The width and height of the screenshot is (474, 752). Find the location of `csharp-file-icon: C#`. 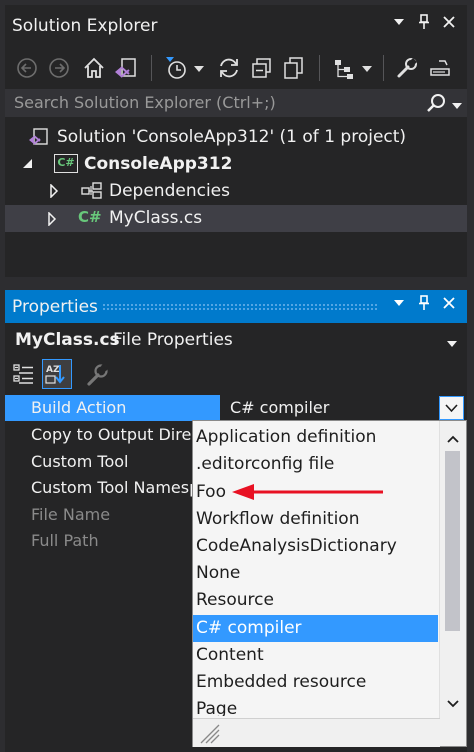

csharp-file-icon: C# is located at coordinates (90, 217).